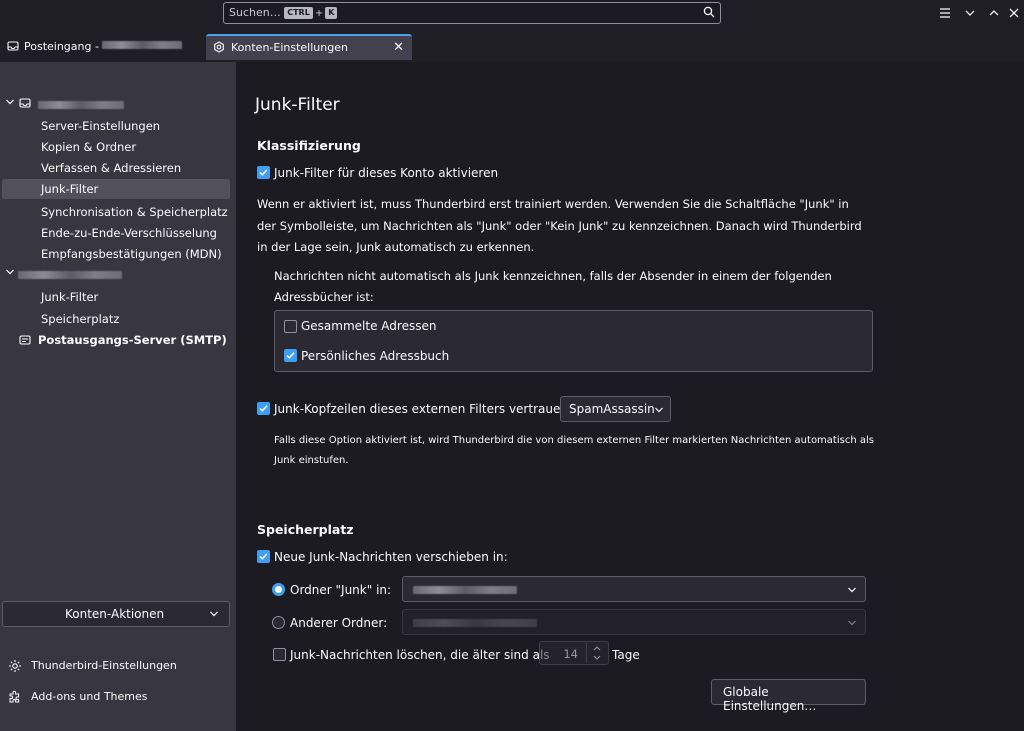  What do you see at coordinates (263, 172) in the screenshot?
I see `enable-junk-checkbox` at bounding box center [263, 172].